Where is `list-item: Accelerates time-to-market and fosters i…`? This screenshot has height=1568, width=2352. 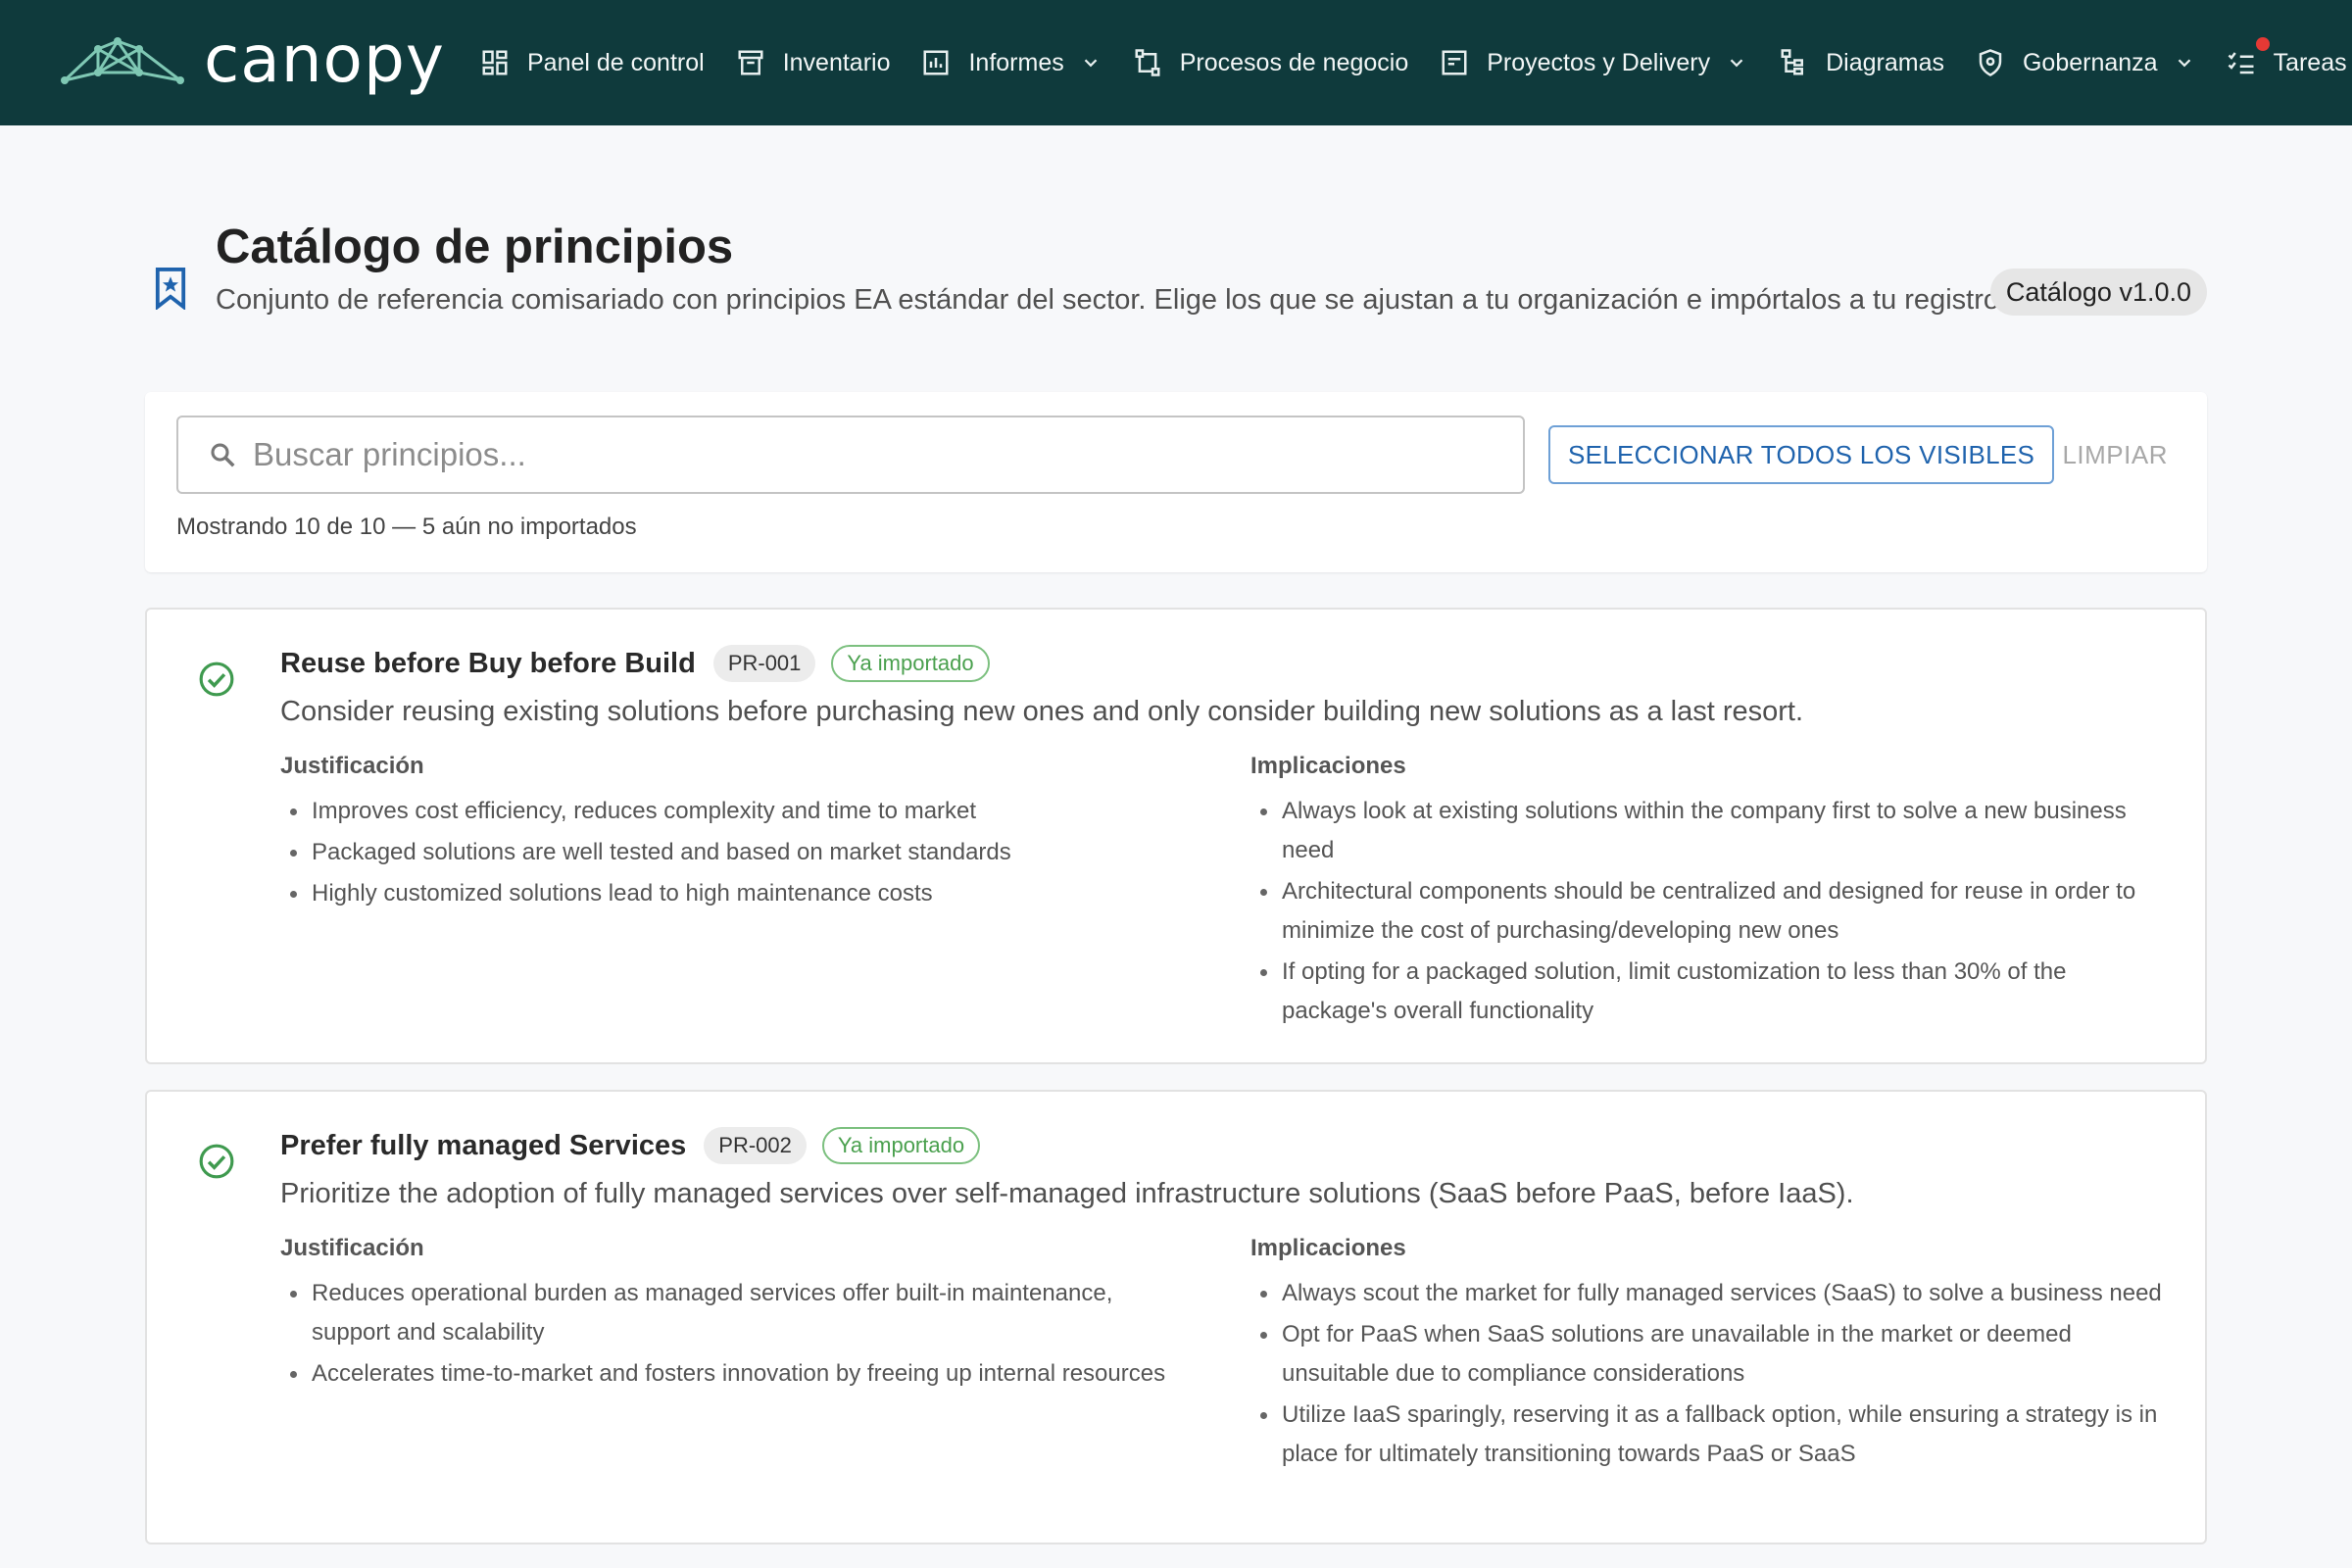
list-item: Accelerates time-to-market and fosters i… is located at coordinates (736, 1374).